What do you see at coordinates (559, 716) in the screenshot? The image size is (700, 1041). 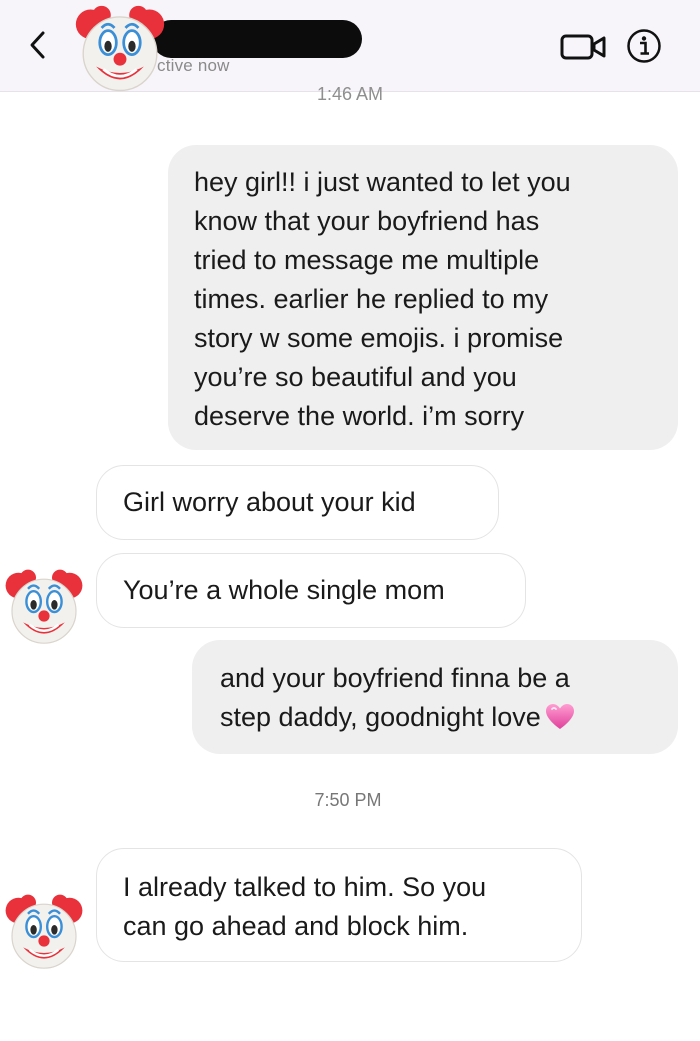 I see `pink-heart-emoji` at bounding box center [559, 716].